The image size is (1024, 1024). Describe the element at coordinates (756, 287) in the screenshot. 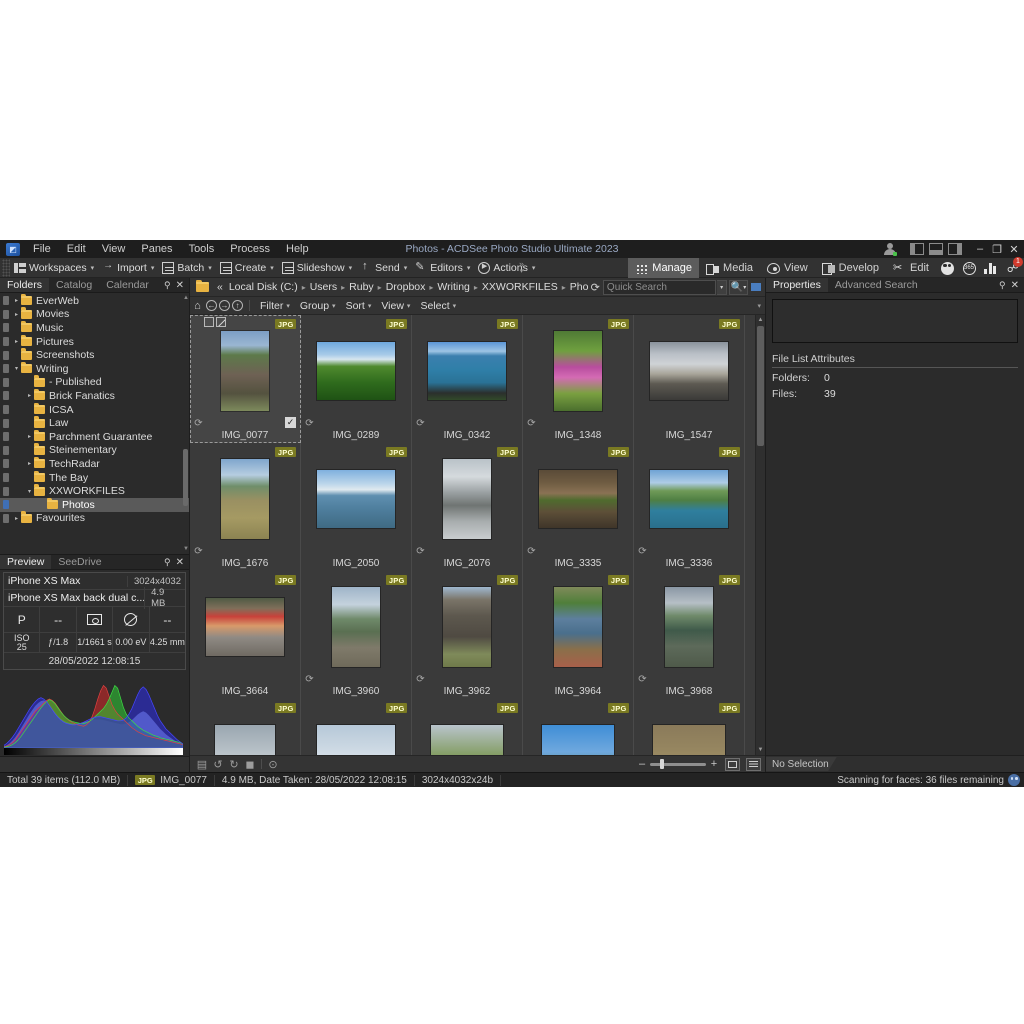

I see `funnel-icon` at that location.